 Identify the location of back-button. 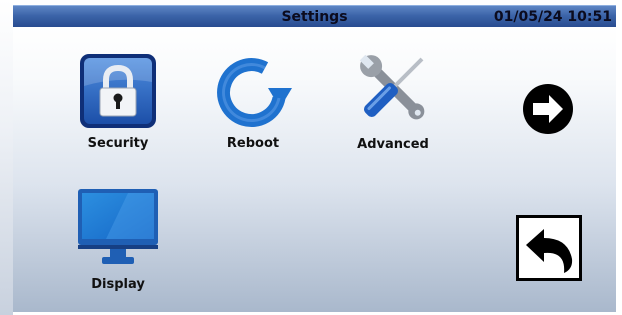
(549, 248).